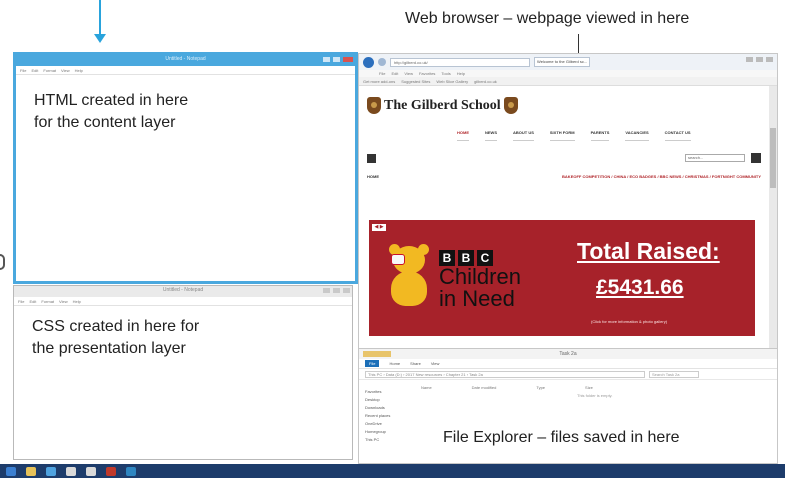 The width and height of the screenshot is (785, 478). What do you see at coordinates (426, 387) in the screenshot?
I see `column-name: Name` at bounding box center [426, 387].